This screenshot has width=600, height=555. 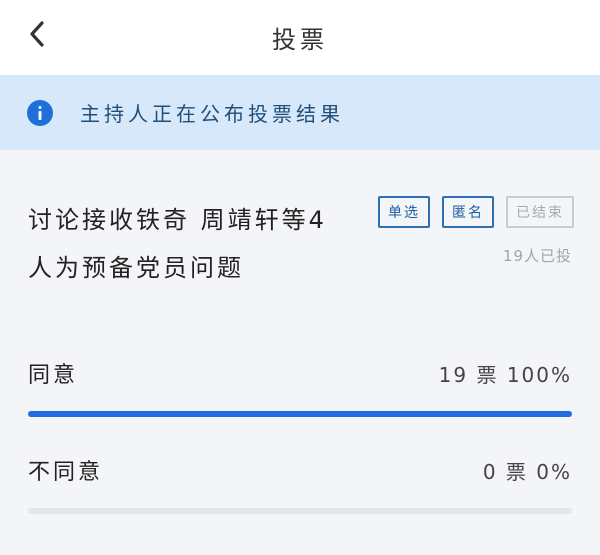 I want to click on option-votes: 0 票, so click(x=505, y=471).